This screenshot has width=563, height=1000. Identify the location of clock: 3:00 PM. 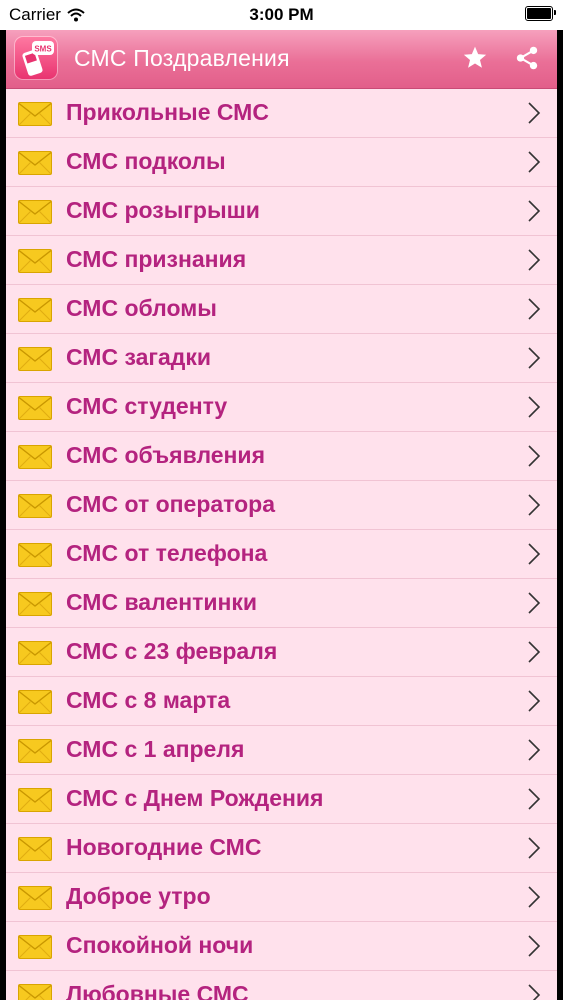
(281, 14).